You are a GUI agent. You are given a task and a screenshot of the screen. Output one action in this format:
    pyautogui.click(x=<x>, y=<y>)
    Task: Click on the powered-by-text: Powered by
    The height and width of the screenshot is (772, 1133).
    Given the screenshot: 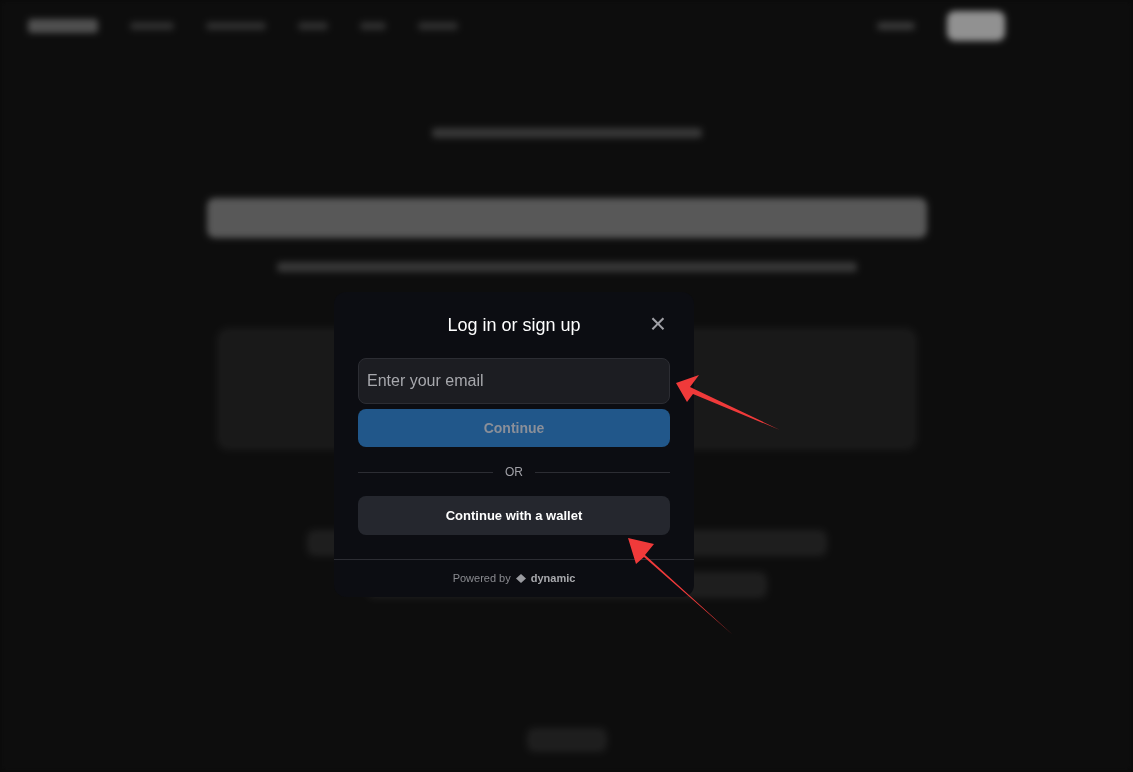 What is the action you would take?
    pyautogui.click(x=481, y=579)
    